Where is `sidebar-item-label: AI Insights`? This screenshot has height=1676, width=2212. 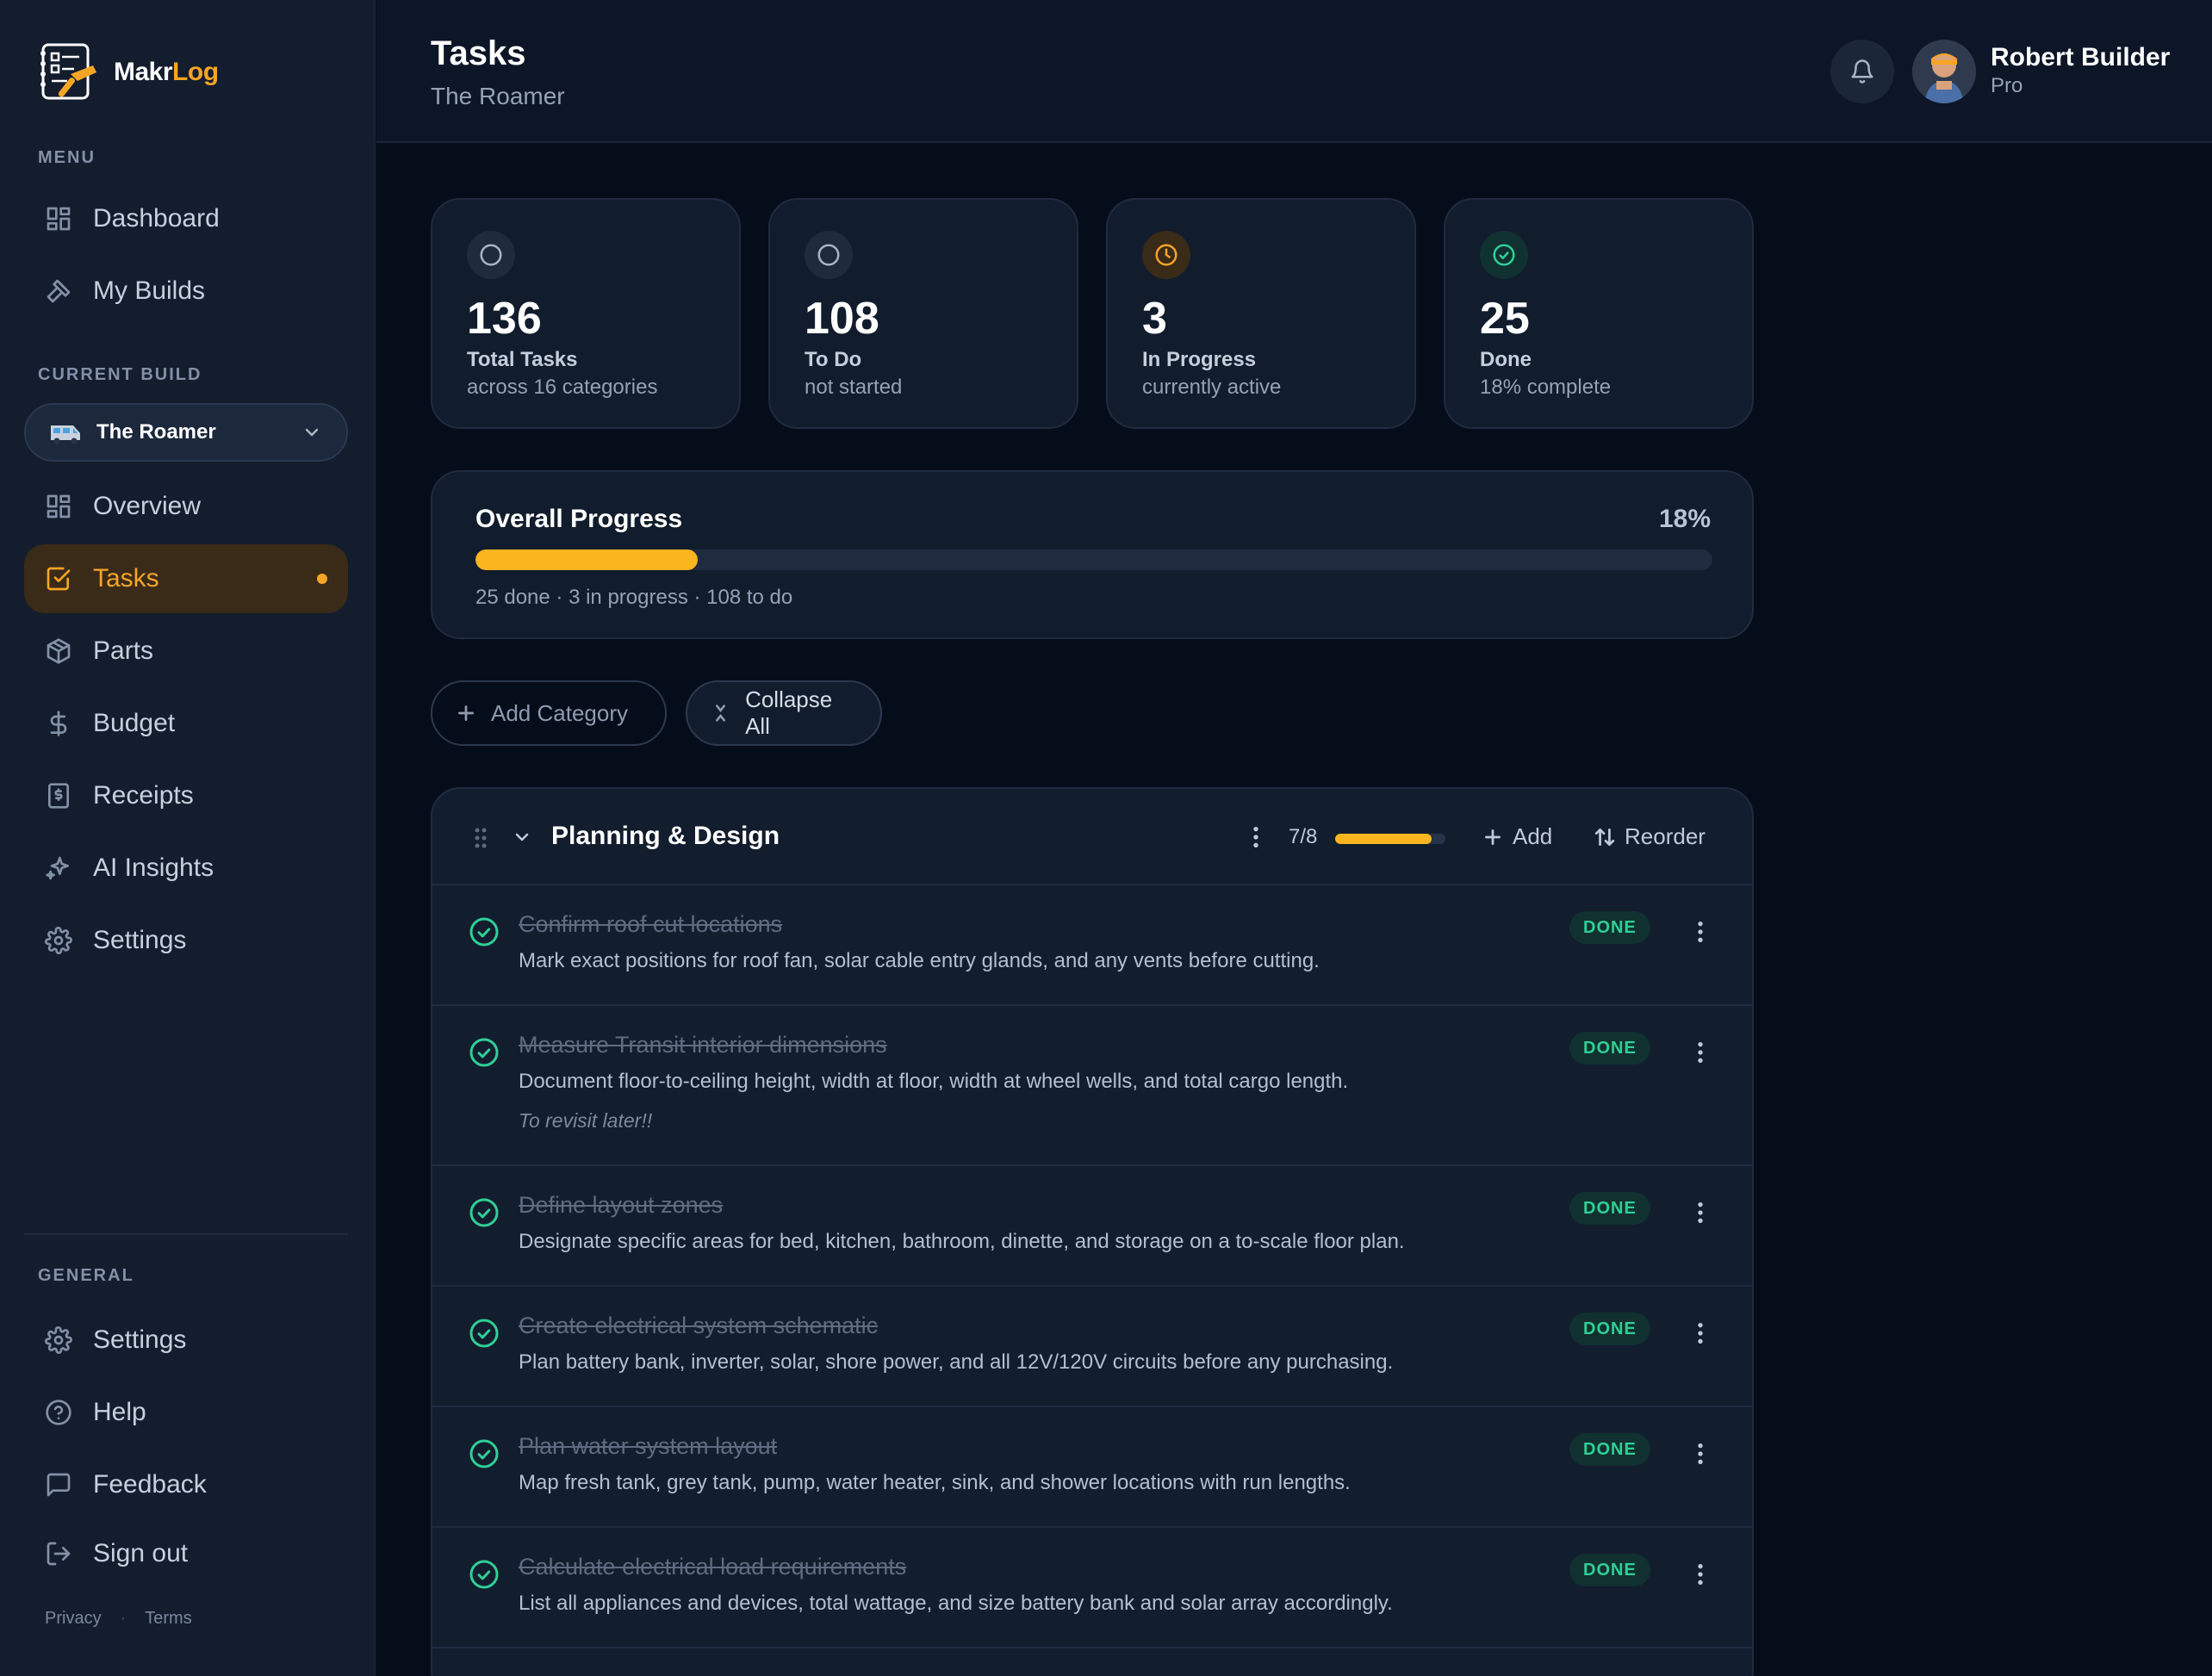
sidebar-item-label: AI Insights is located at coordinates (153, 868).